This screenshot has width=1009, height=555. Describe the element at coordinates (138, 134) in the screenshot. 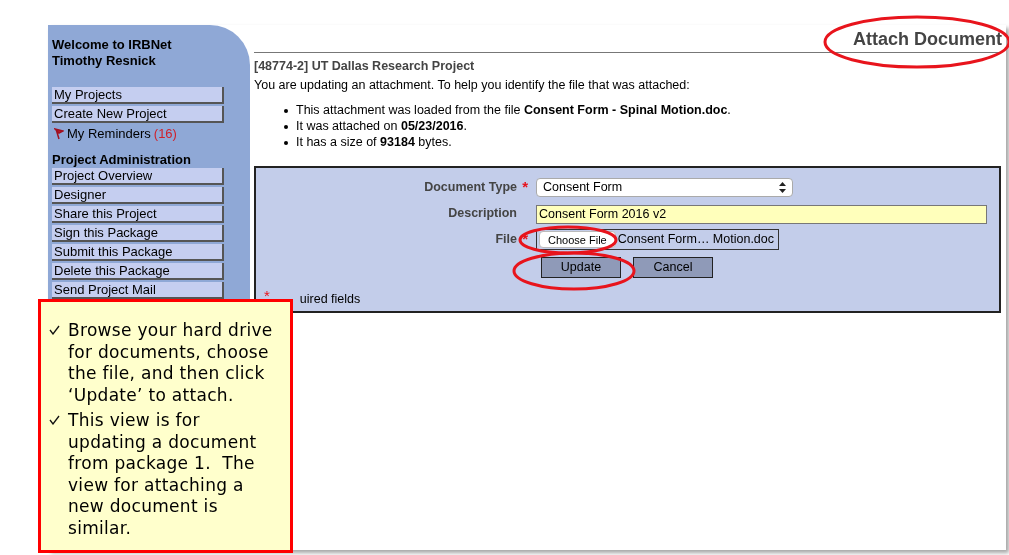

I see `reminders-link: My Reminders (16)` at that location.